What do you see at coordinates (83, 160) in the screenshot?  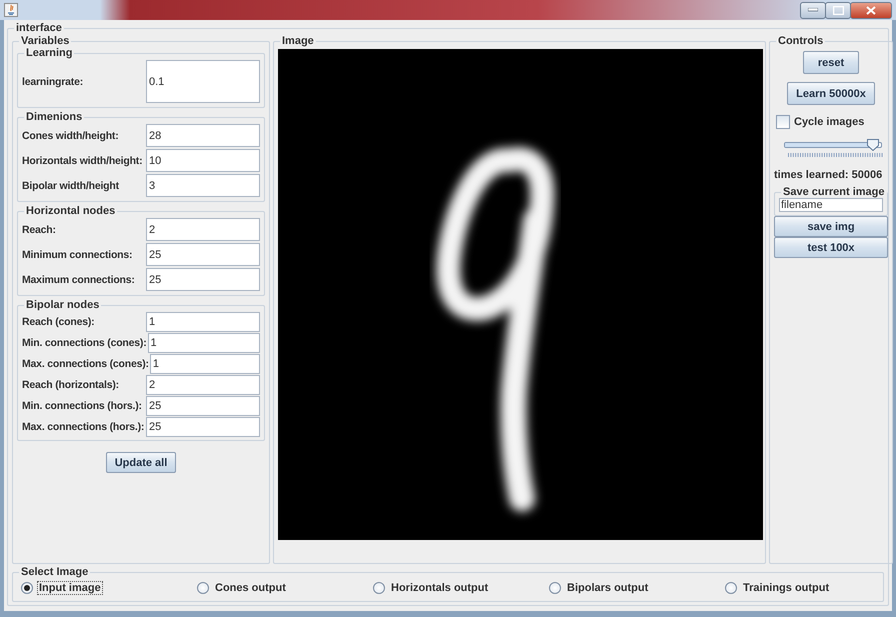 I see `field-label: Horizontals width/height:` at bounding box center [83, 160].